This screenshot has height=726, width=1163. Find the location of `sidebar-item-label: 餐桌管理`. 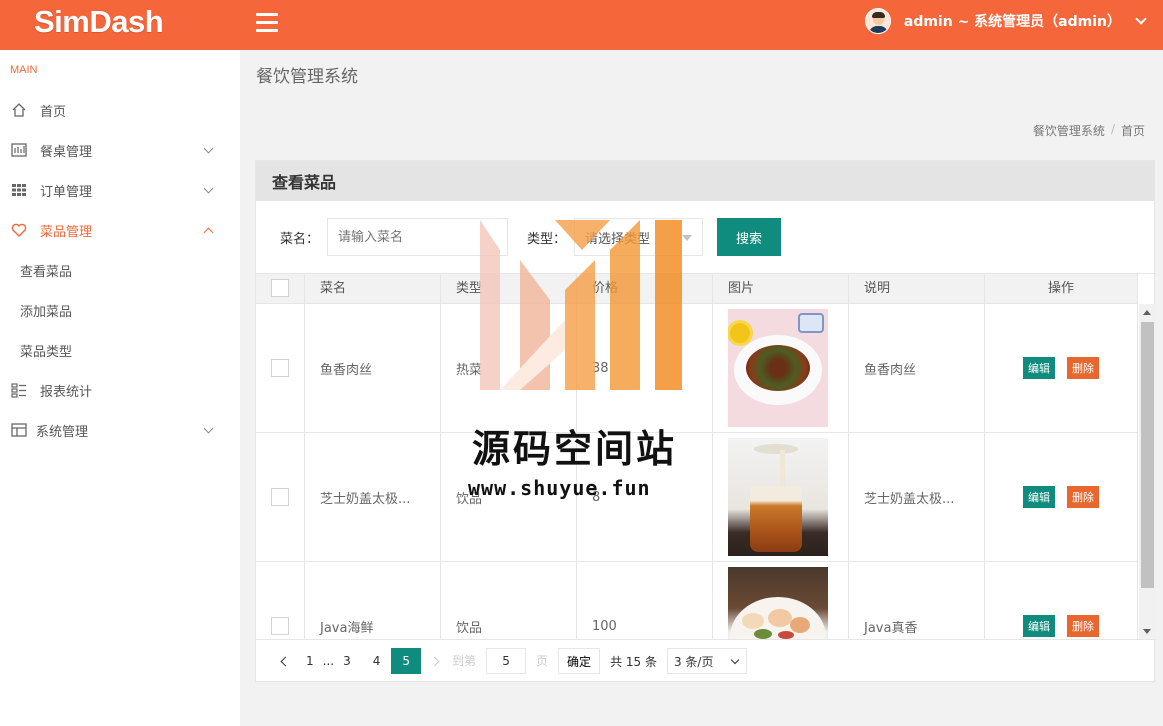

sidebar-item-label: 餐桌管理 is located at coordinates (66, 152).